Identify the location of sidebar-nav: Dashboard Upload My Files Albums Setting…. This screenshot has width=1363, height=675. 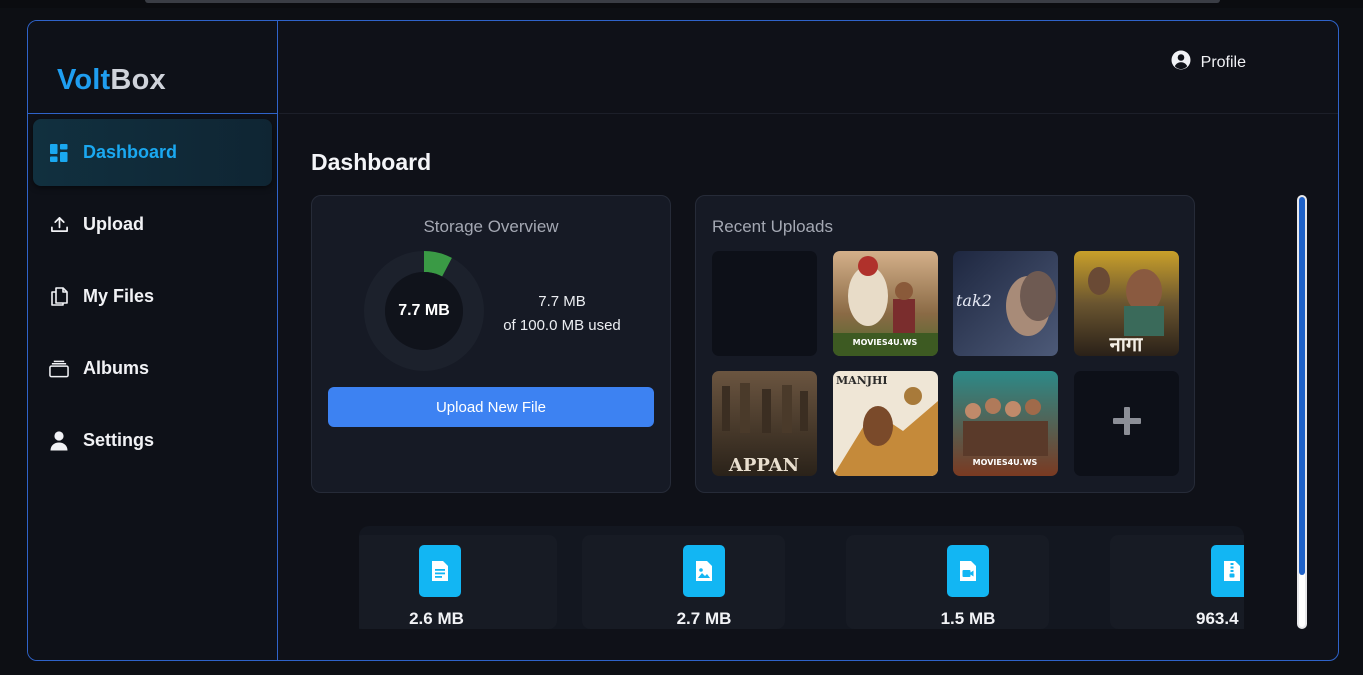
(152, 294).